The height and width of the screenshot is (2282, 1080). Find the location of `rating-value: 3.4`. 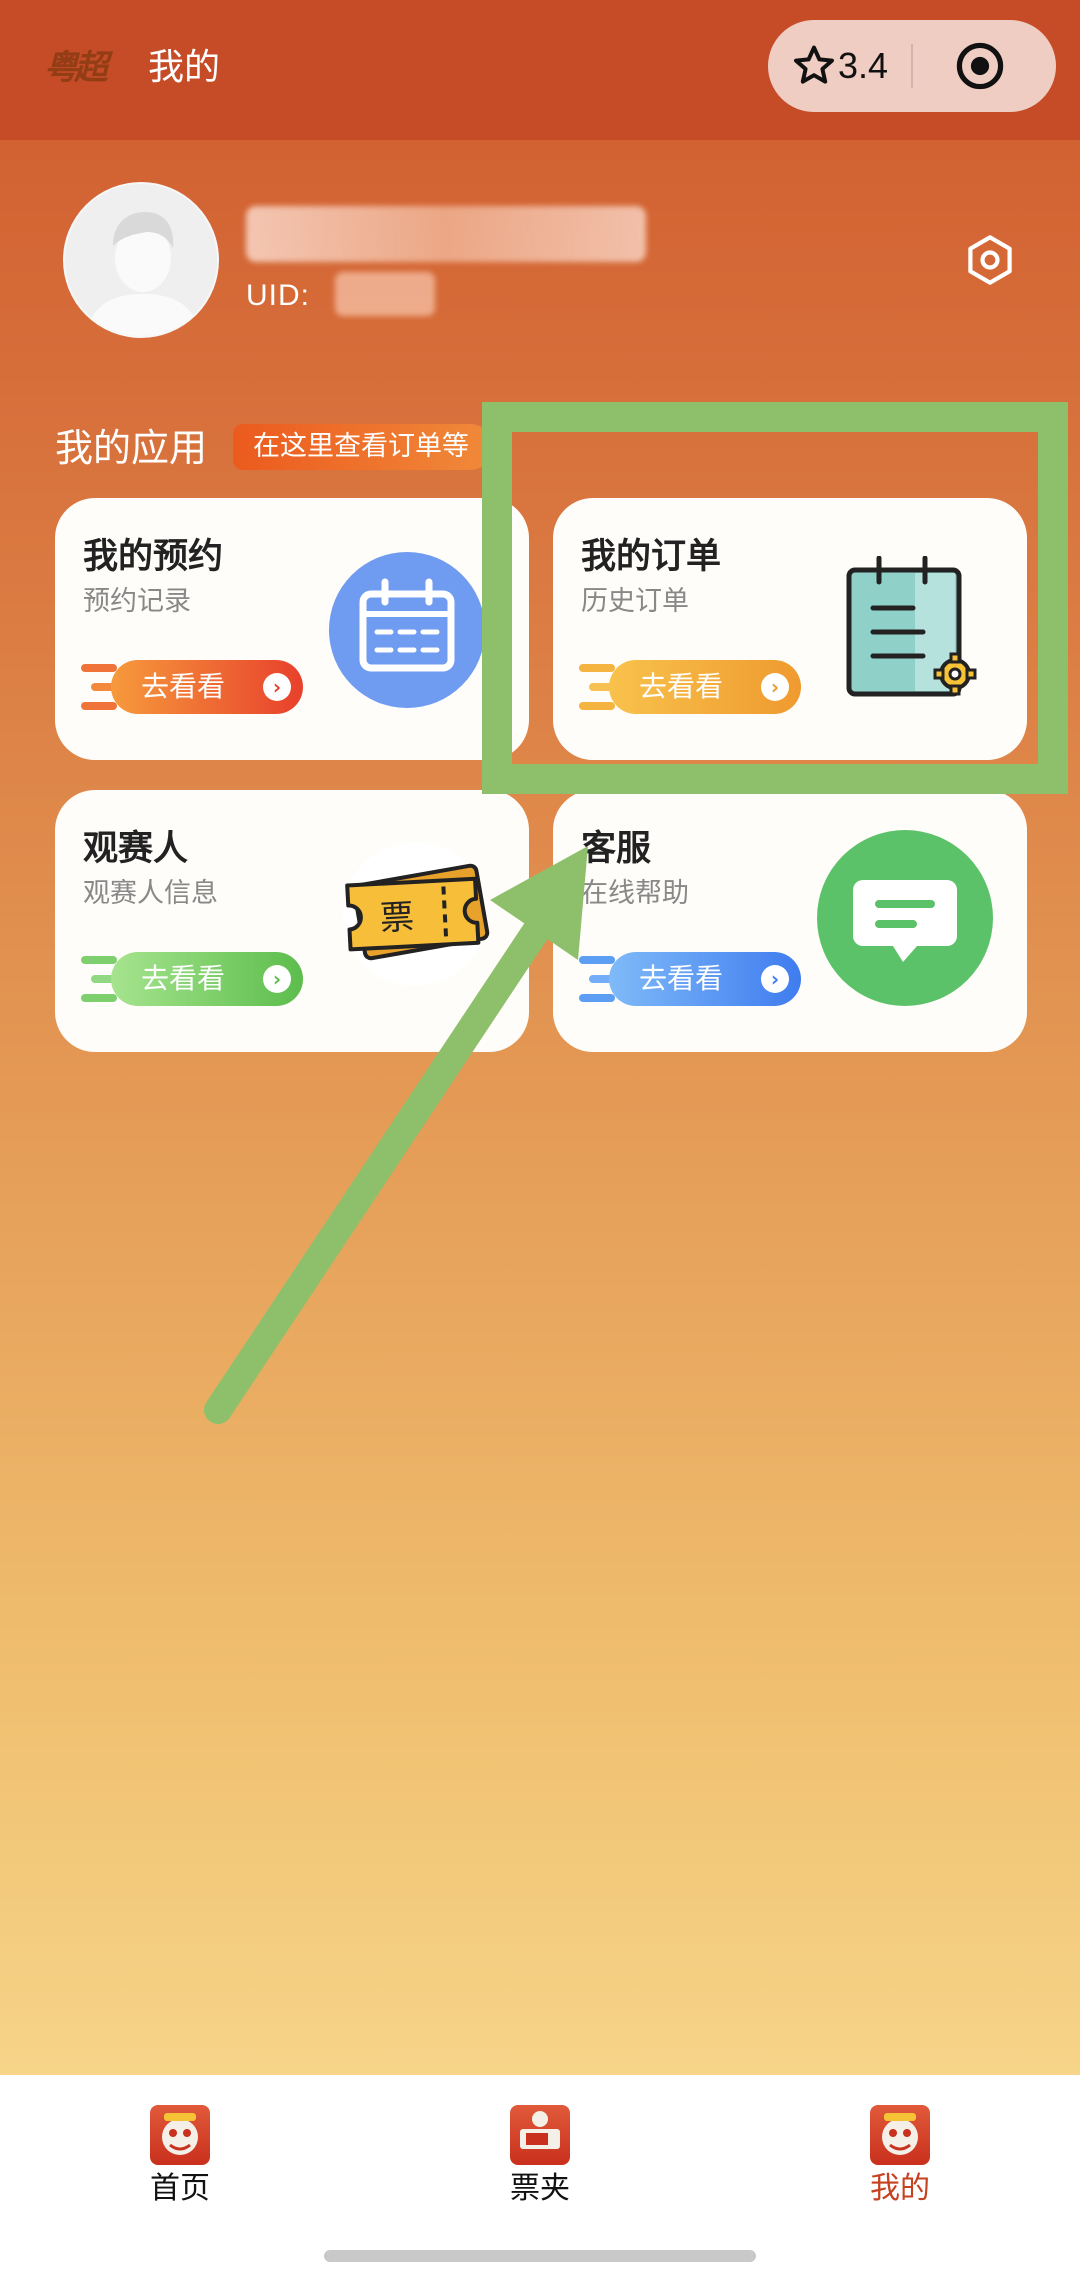

rating-value: 3.4 is located at coordinates (863, 65).